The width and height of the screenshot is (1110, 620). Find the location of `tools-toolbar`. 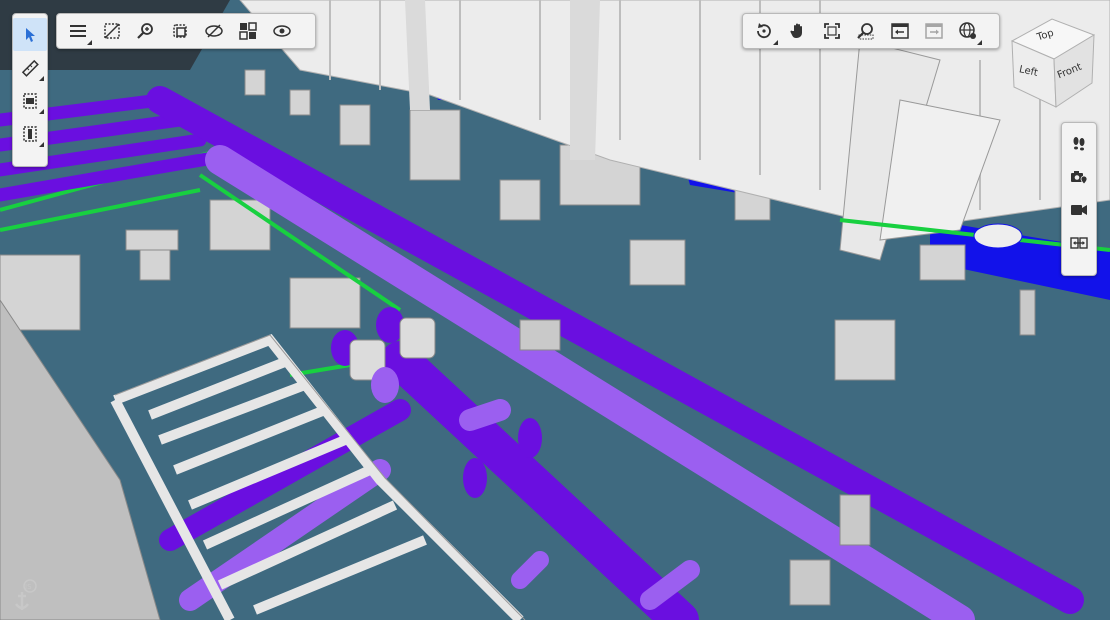

tools-toolbar is located at coordinates (30, 90).